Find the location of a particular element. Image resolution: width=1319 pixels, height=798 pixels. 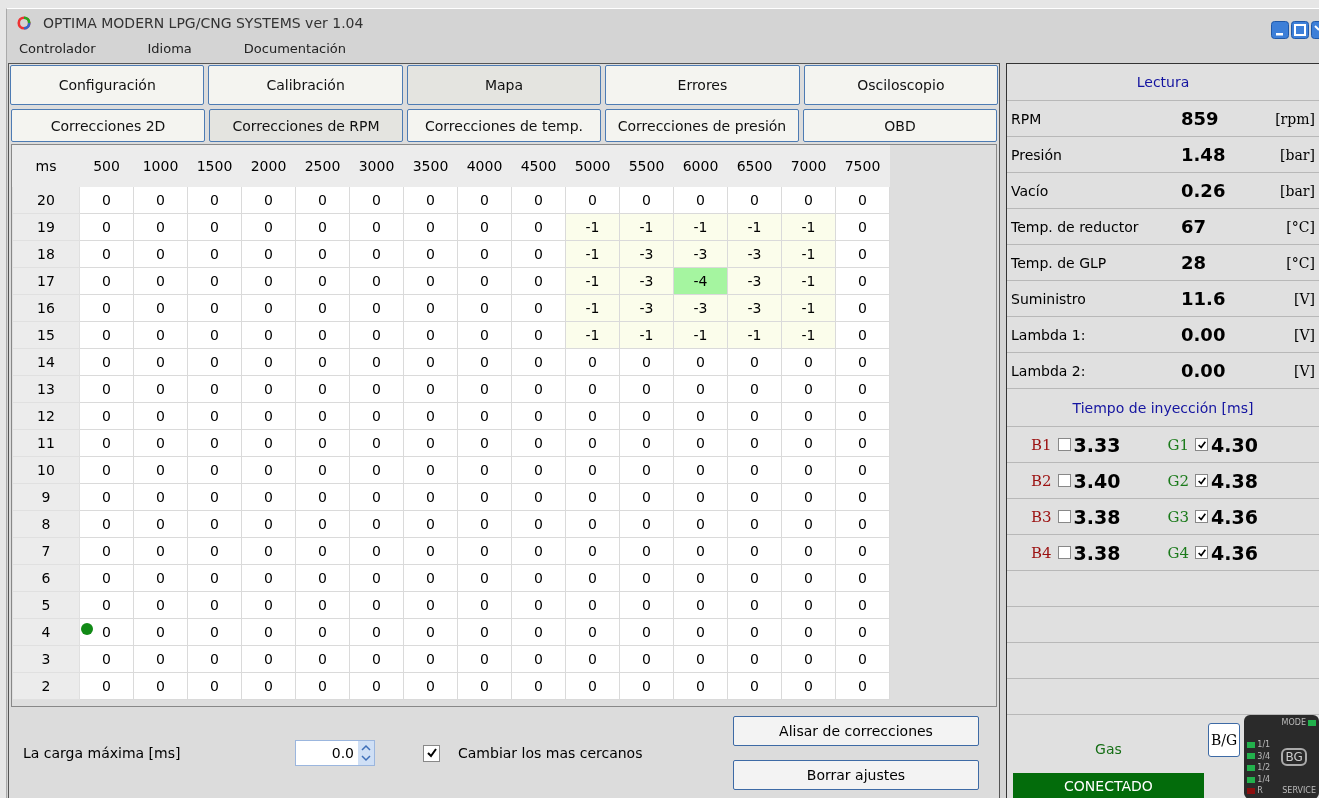

injection-time: 3.33 is located at coordinates (1097, 444).